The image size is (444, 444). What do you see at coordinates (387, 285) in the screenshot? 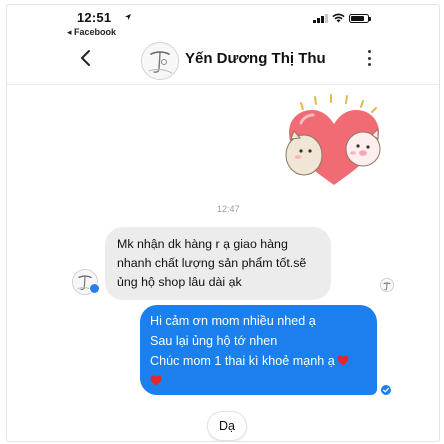
I see `seen-avatar-icon` at bounding box center [387, 285].